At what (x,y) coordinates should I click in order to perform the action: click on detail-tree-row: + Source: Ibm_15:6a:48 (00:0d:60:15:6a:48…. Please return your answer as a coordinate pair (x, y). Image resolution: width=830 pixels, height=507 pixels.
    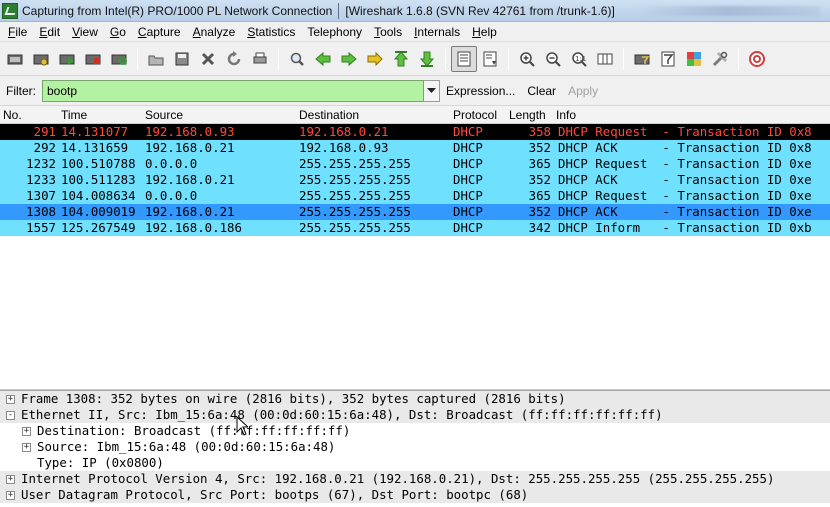
    Looking at the image, I should click on (415, 447).